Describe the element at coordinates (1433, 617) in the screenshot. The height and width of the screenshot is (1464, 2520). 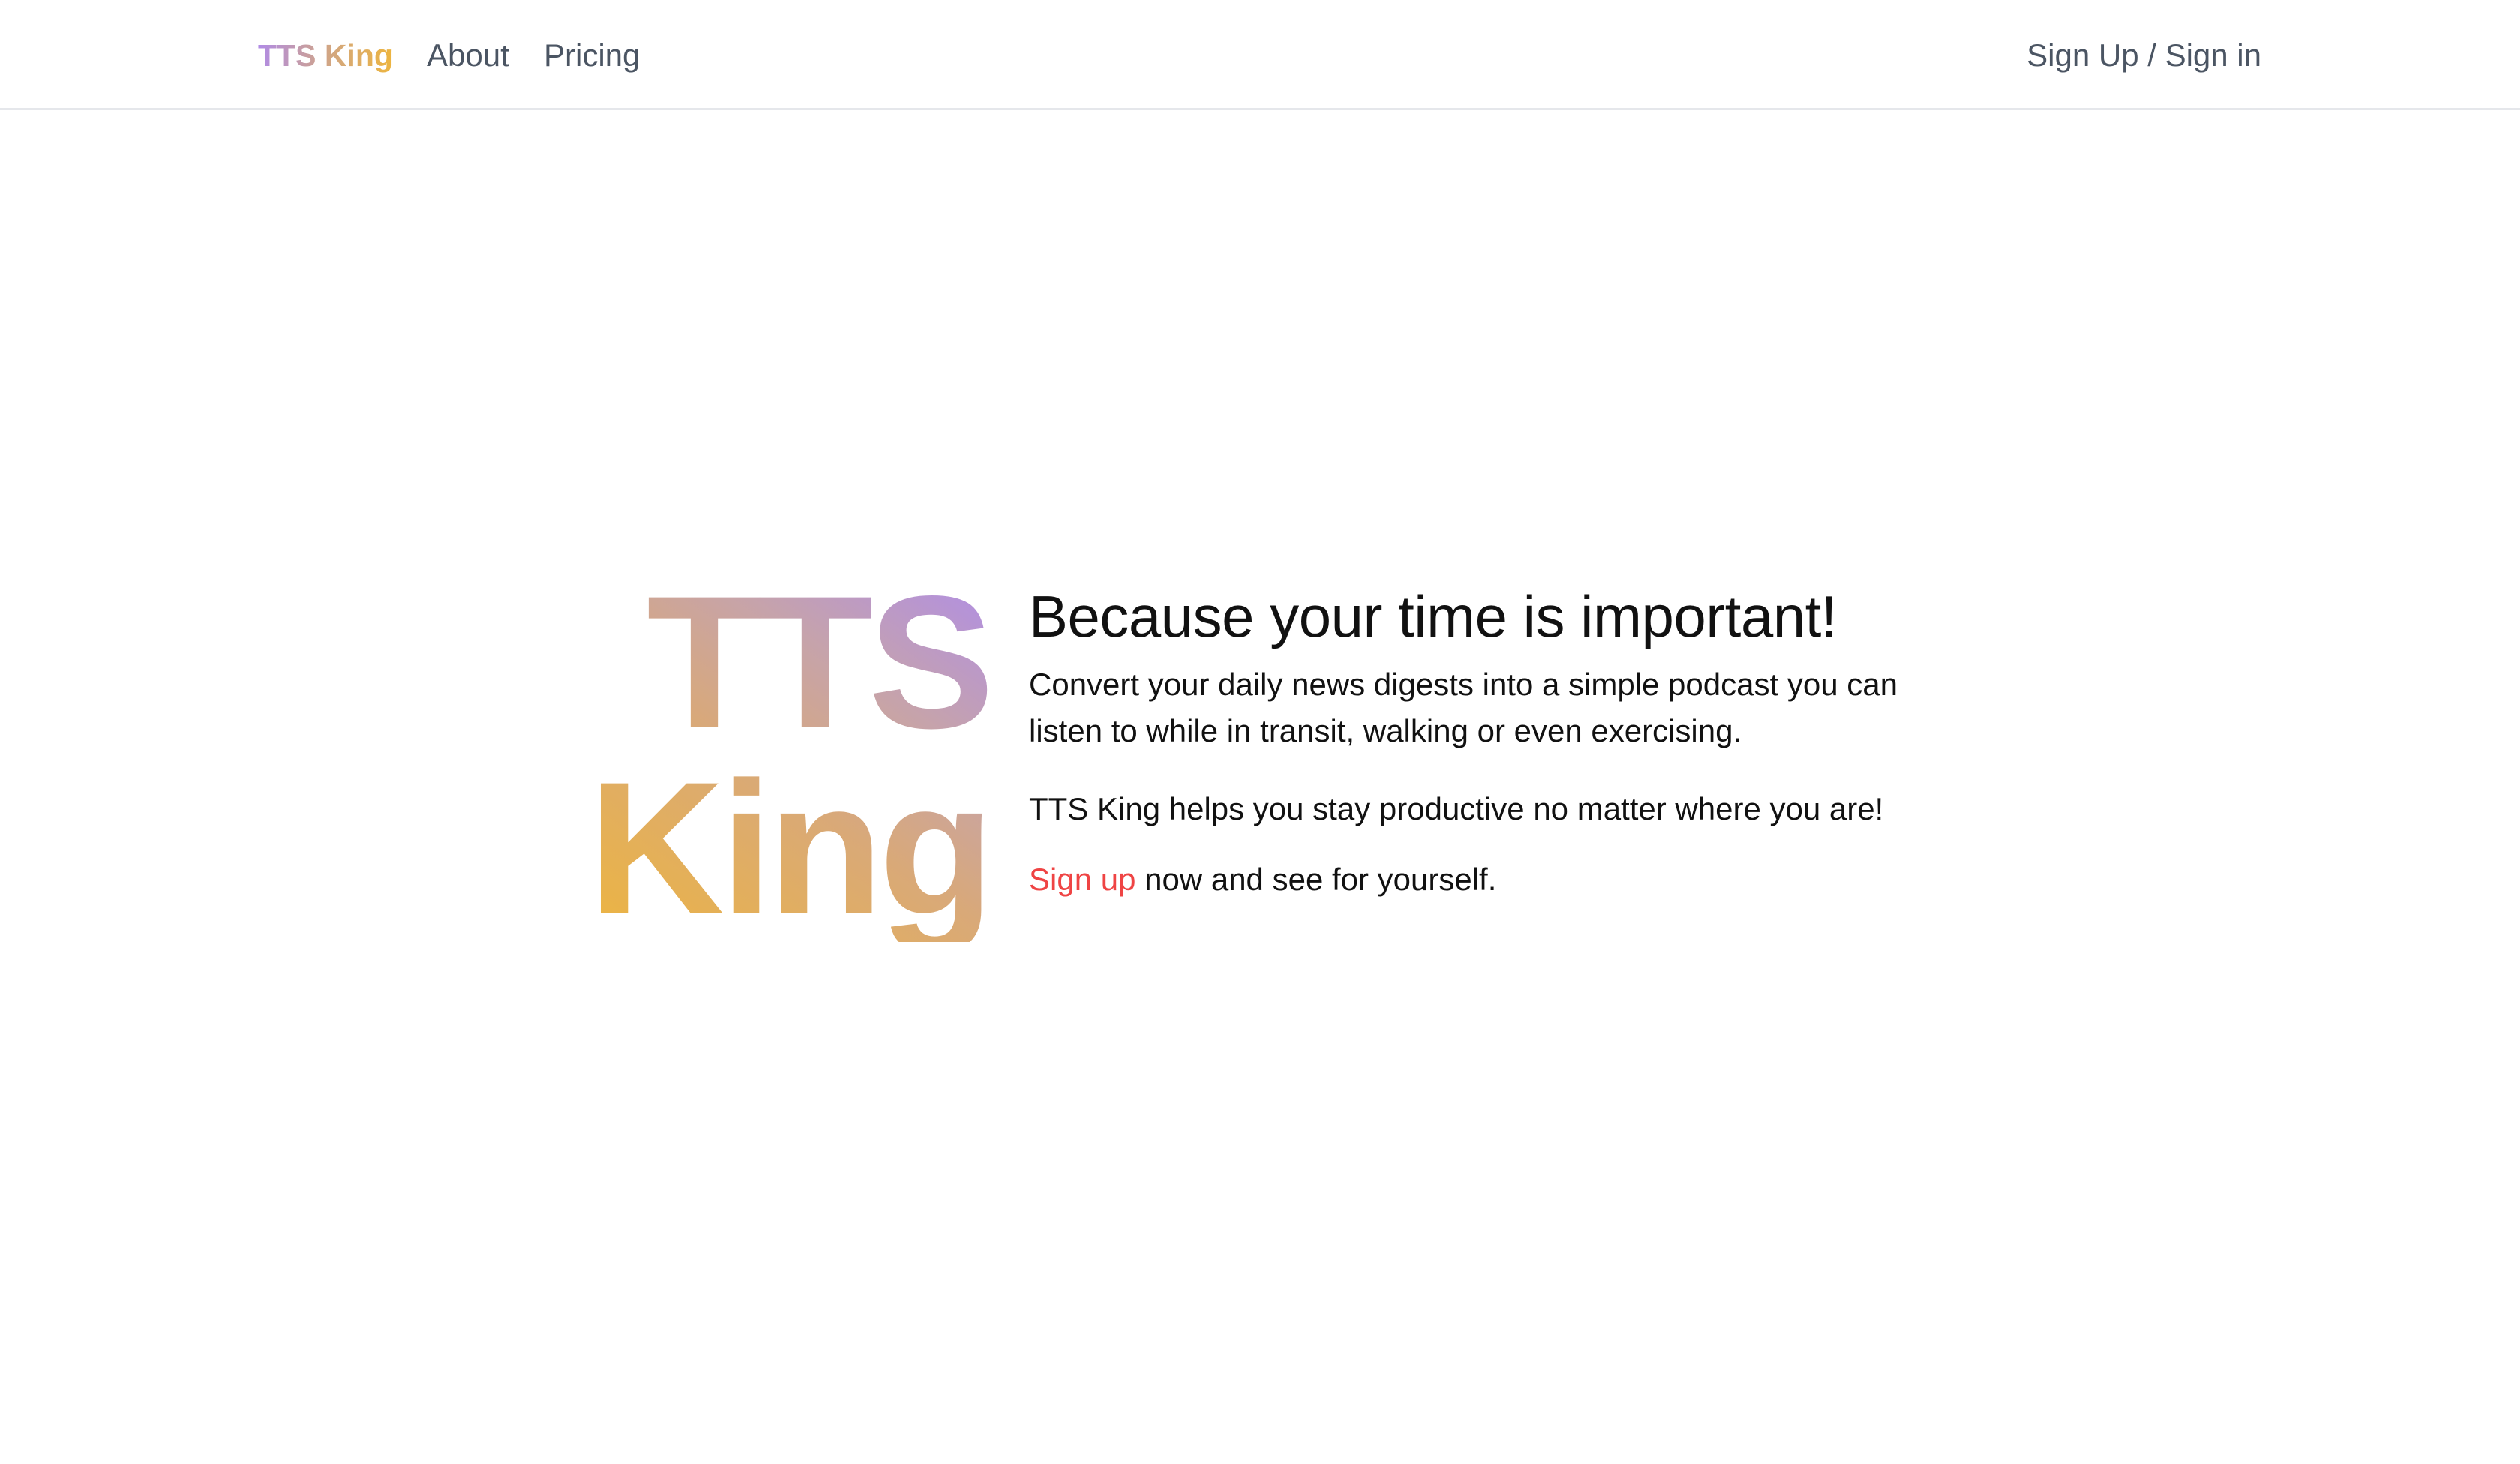
I see `hero-title: Because your time is important!` at that location.